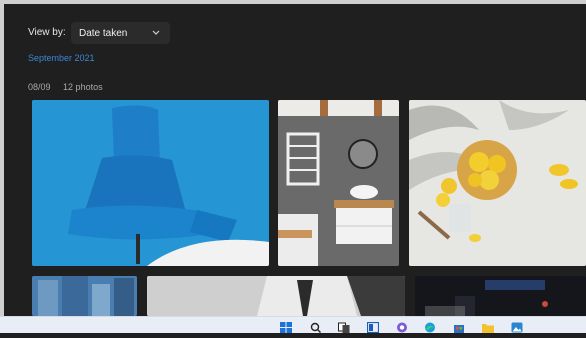 This screenshot has height=338, width=586. I want to click on month-heading-link: September 2021, so click(61, 58).